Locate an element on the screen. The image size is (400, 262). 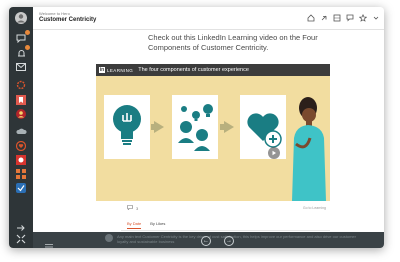
app-icon-blue is located at coordinates (21, 188).